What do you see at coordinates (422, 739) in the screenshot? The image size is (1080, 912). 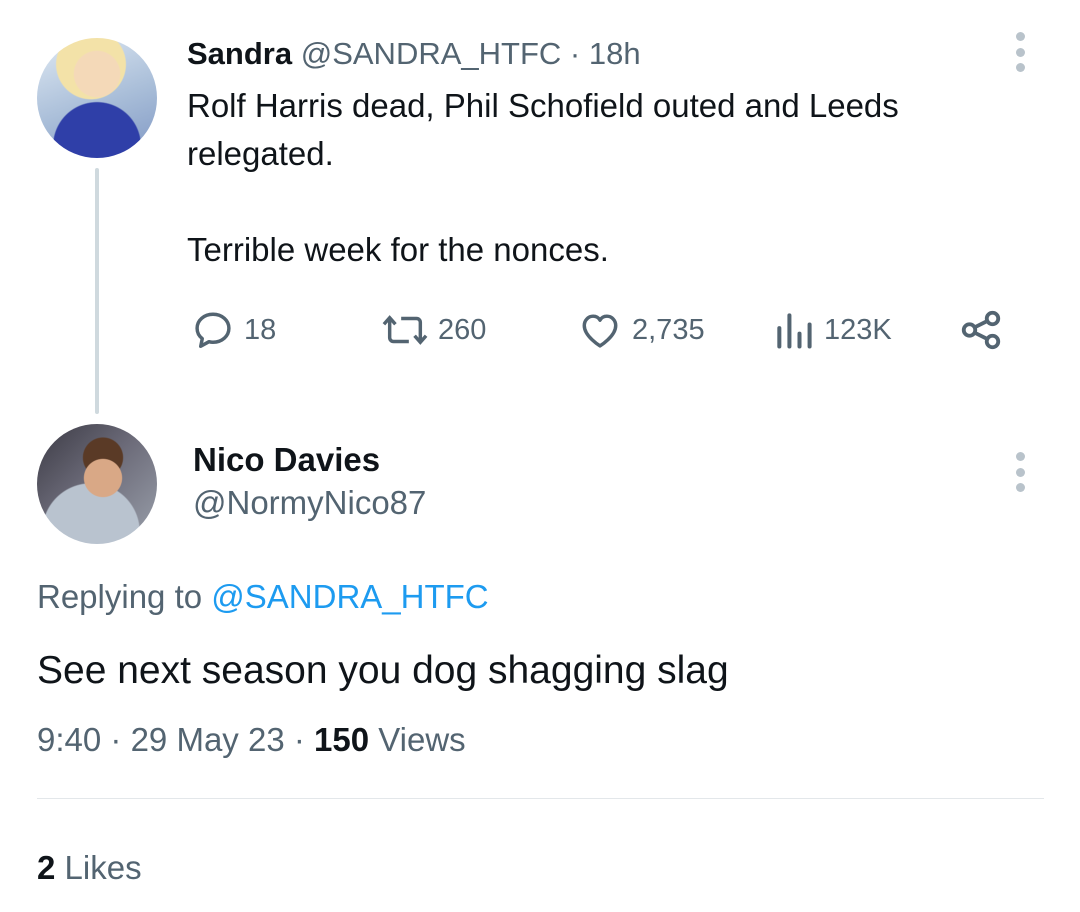 I see `reply-views-label: Views` at bounding box center [422, 739].